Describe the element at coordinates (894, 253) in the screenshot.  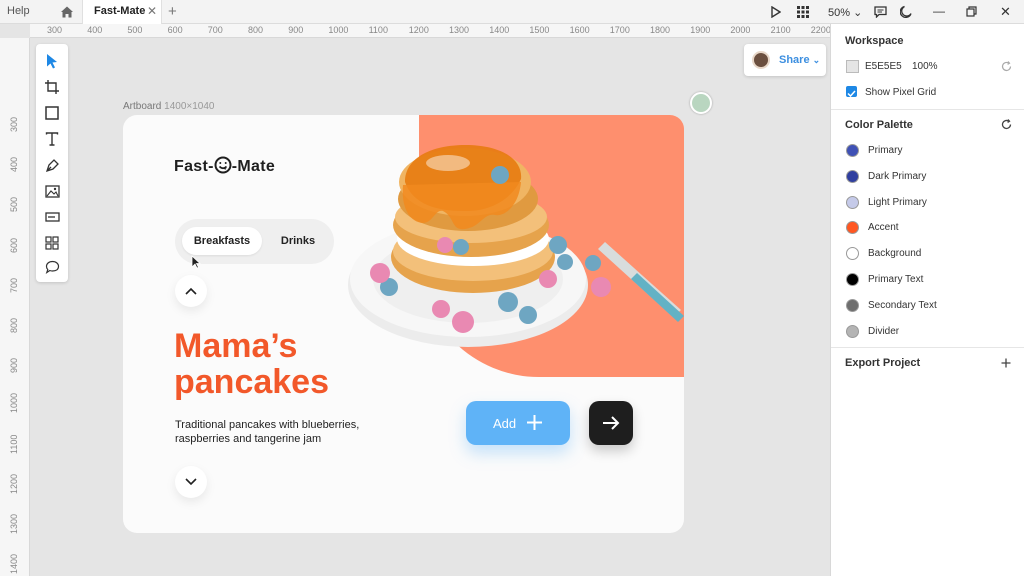
I see `palette-item-label: Background` at that location.